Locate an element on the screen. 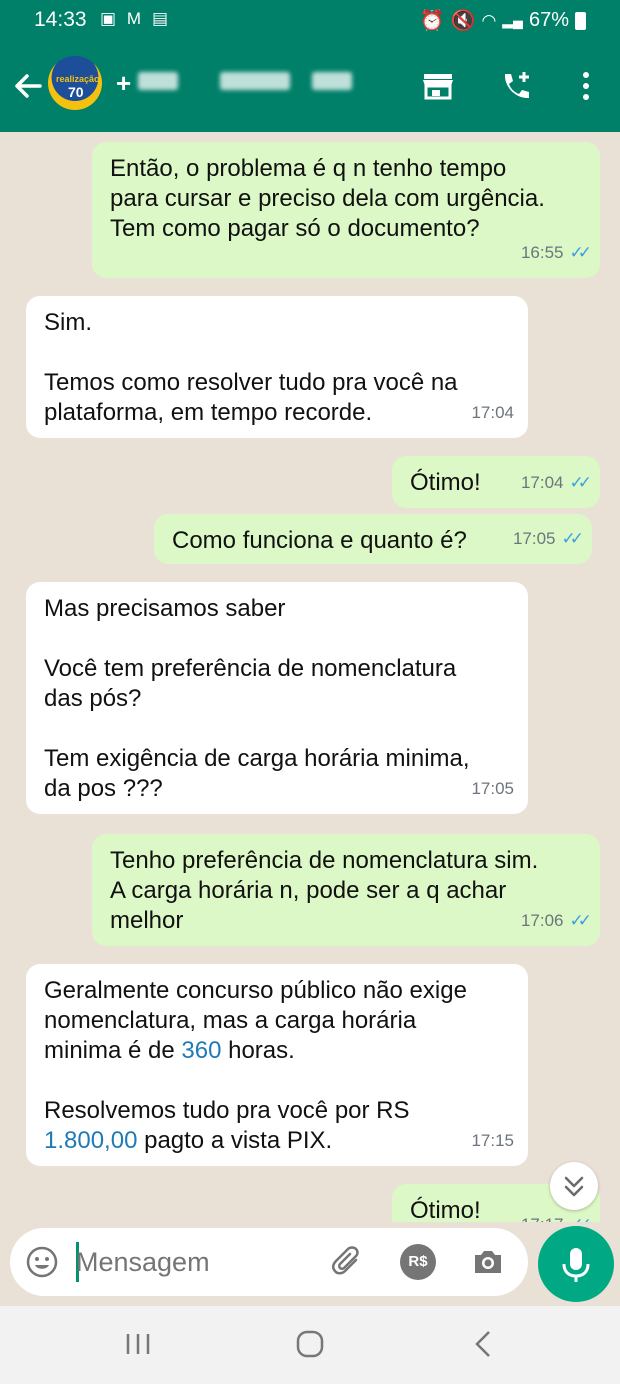 Image resolution: width=620 pixels, height=1384 pixels. app-notification-icon: ▤ is located at coordinates (160, 18).